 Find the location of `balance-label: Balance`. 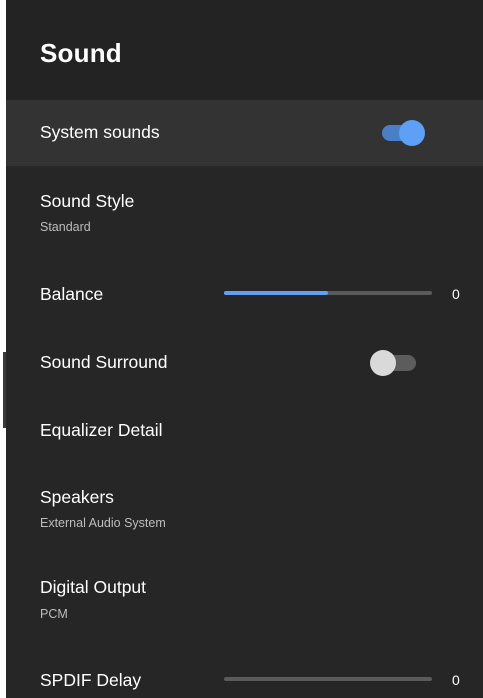

balance-label: Balance is located at coordinates (72, 294).